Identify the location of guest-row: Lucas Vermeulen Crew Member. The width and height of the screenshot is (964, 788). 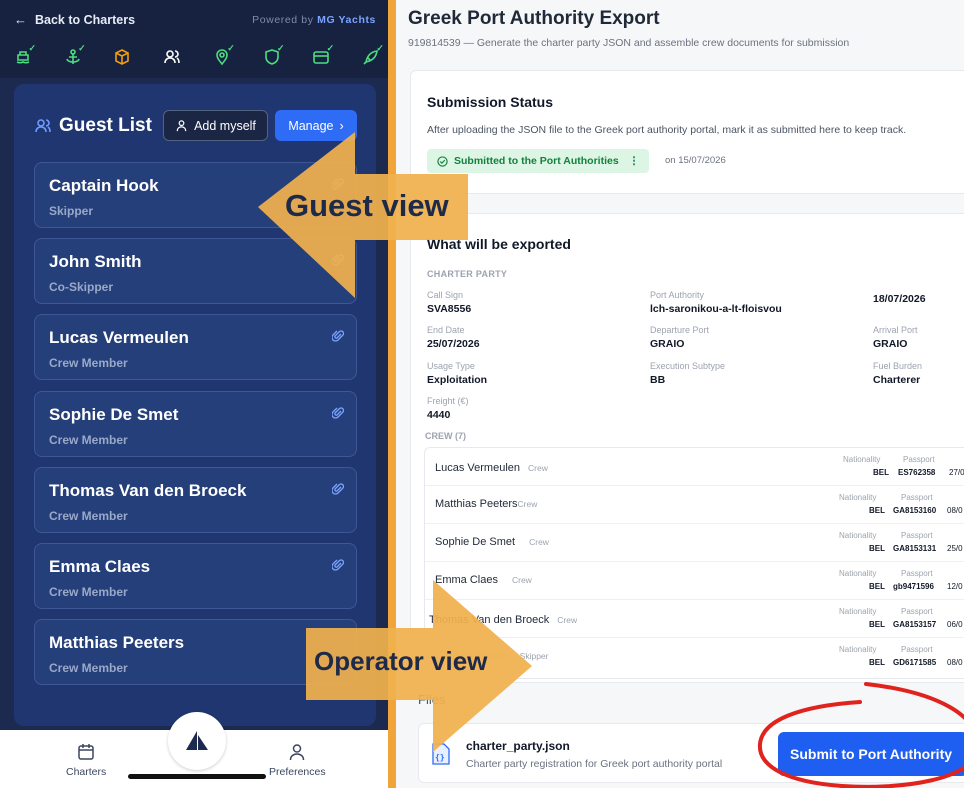
(195, 347).